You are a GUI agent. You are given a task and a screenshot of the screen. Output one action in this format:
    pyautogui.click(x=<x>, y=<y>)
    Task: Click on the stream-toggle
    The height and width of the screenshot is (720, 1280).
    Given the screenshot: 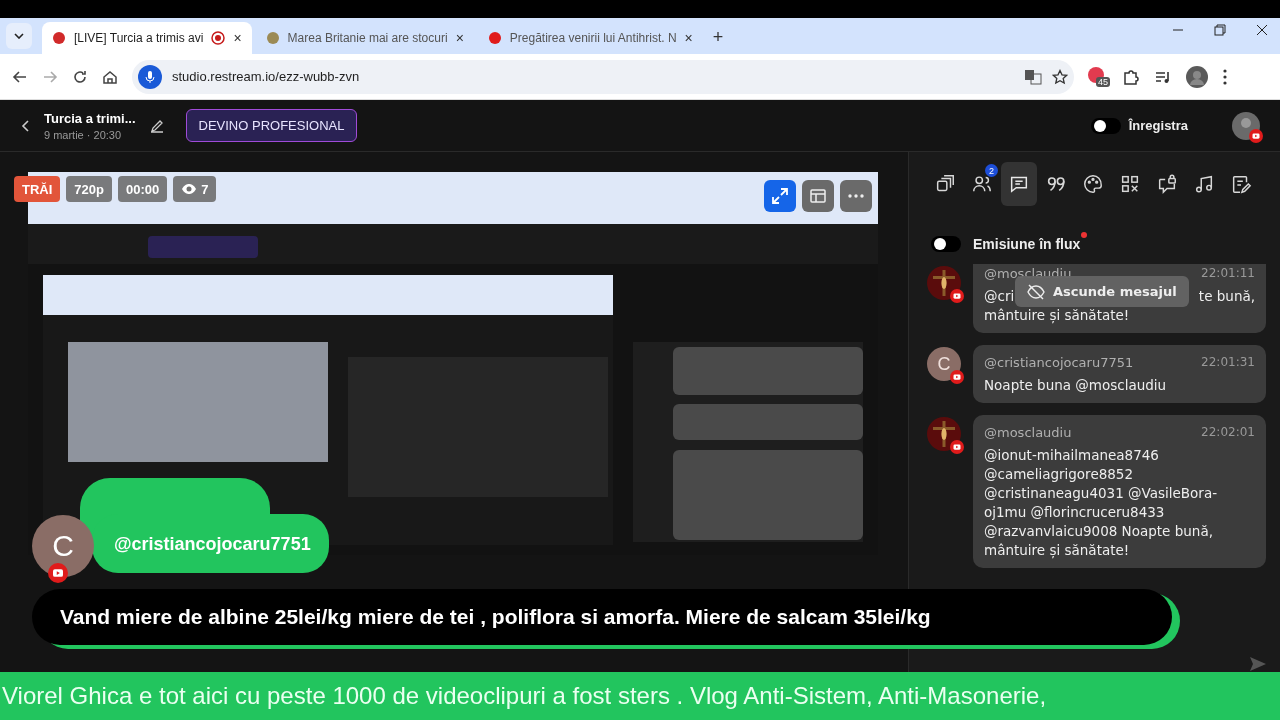 What is the action you would take?
    pyautogui.click(x=946, y=244)
    